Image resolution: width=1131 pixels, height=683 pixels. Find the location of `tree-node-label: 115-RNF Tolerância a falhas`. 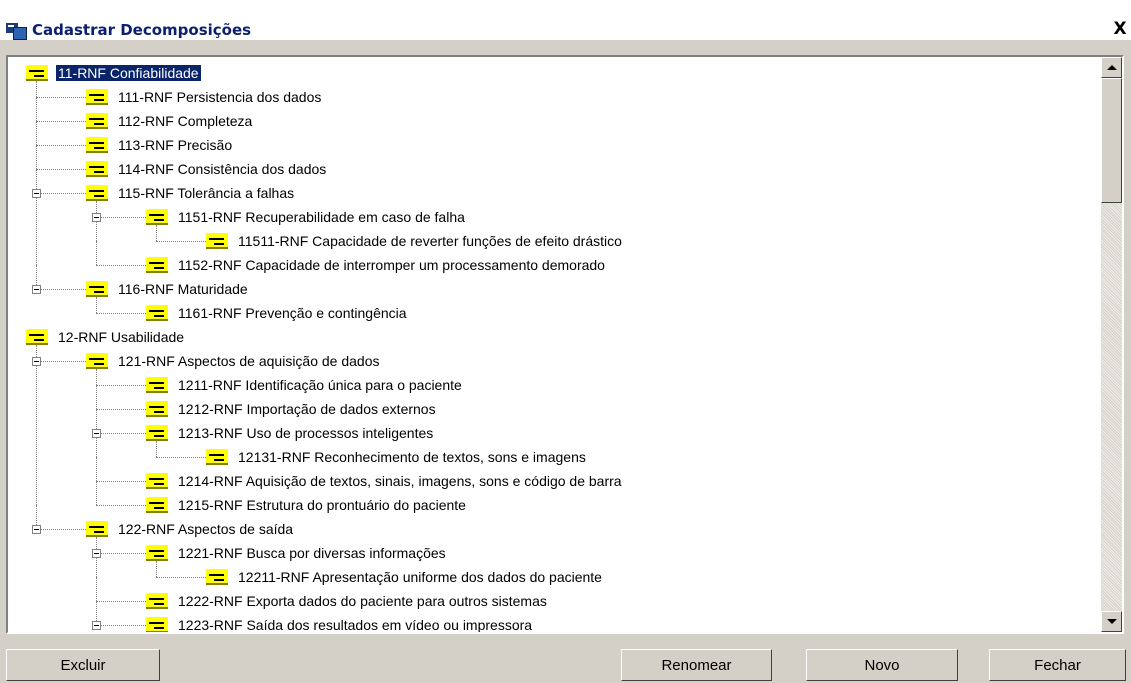

tree-node-label: 115-RNF Tolerância a falhas is located at coordinates (206, 193).